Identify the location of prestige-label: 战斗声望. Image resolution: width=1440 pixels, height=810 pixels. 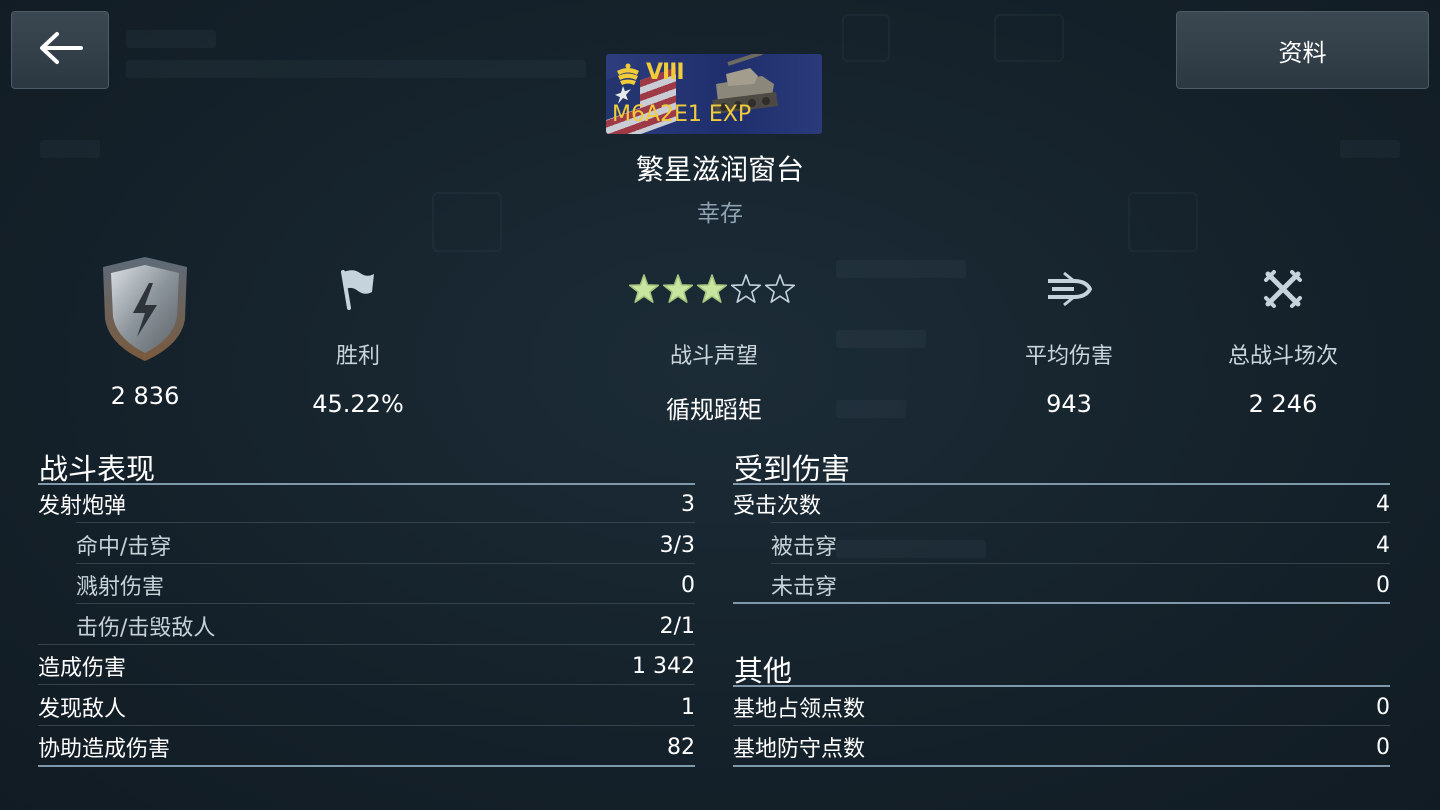
(713, 356).